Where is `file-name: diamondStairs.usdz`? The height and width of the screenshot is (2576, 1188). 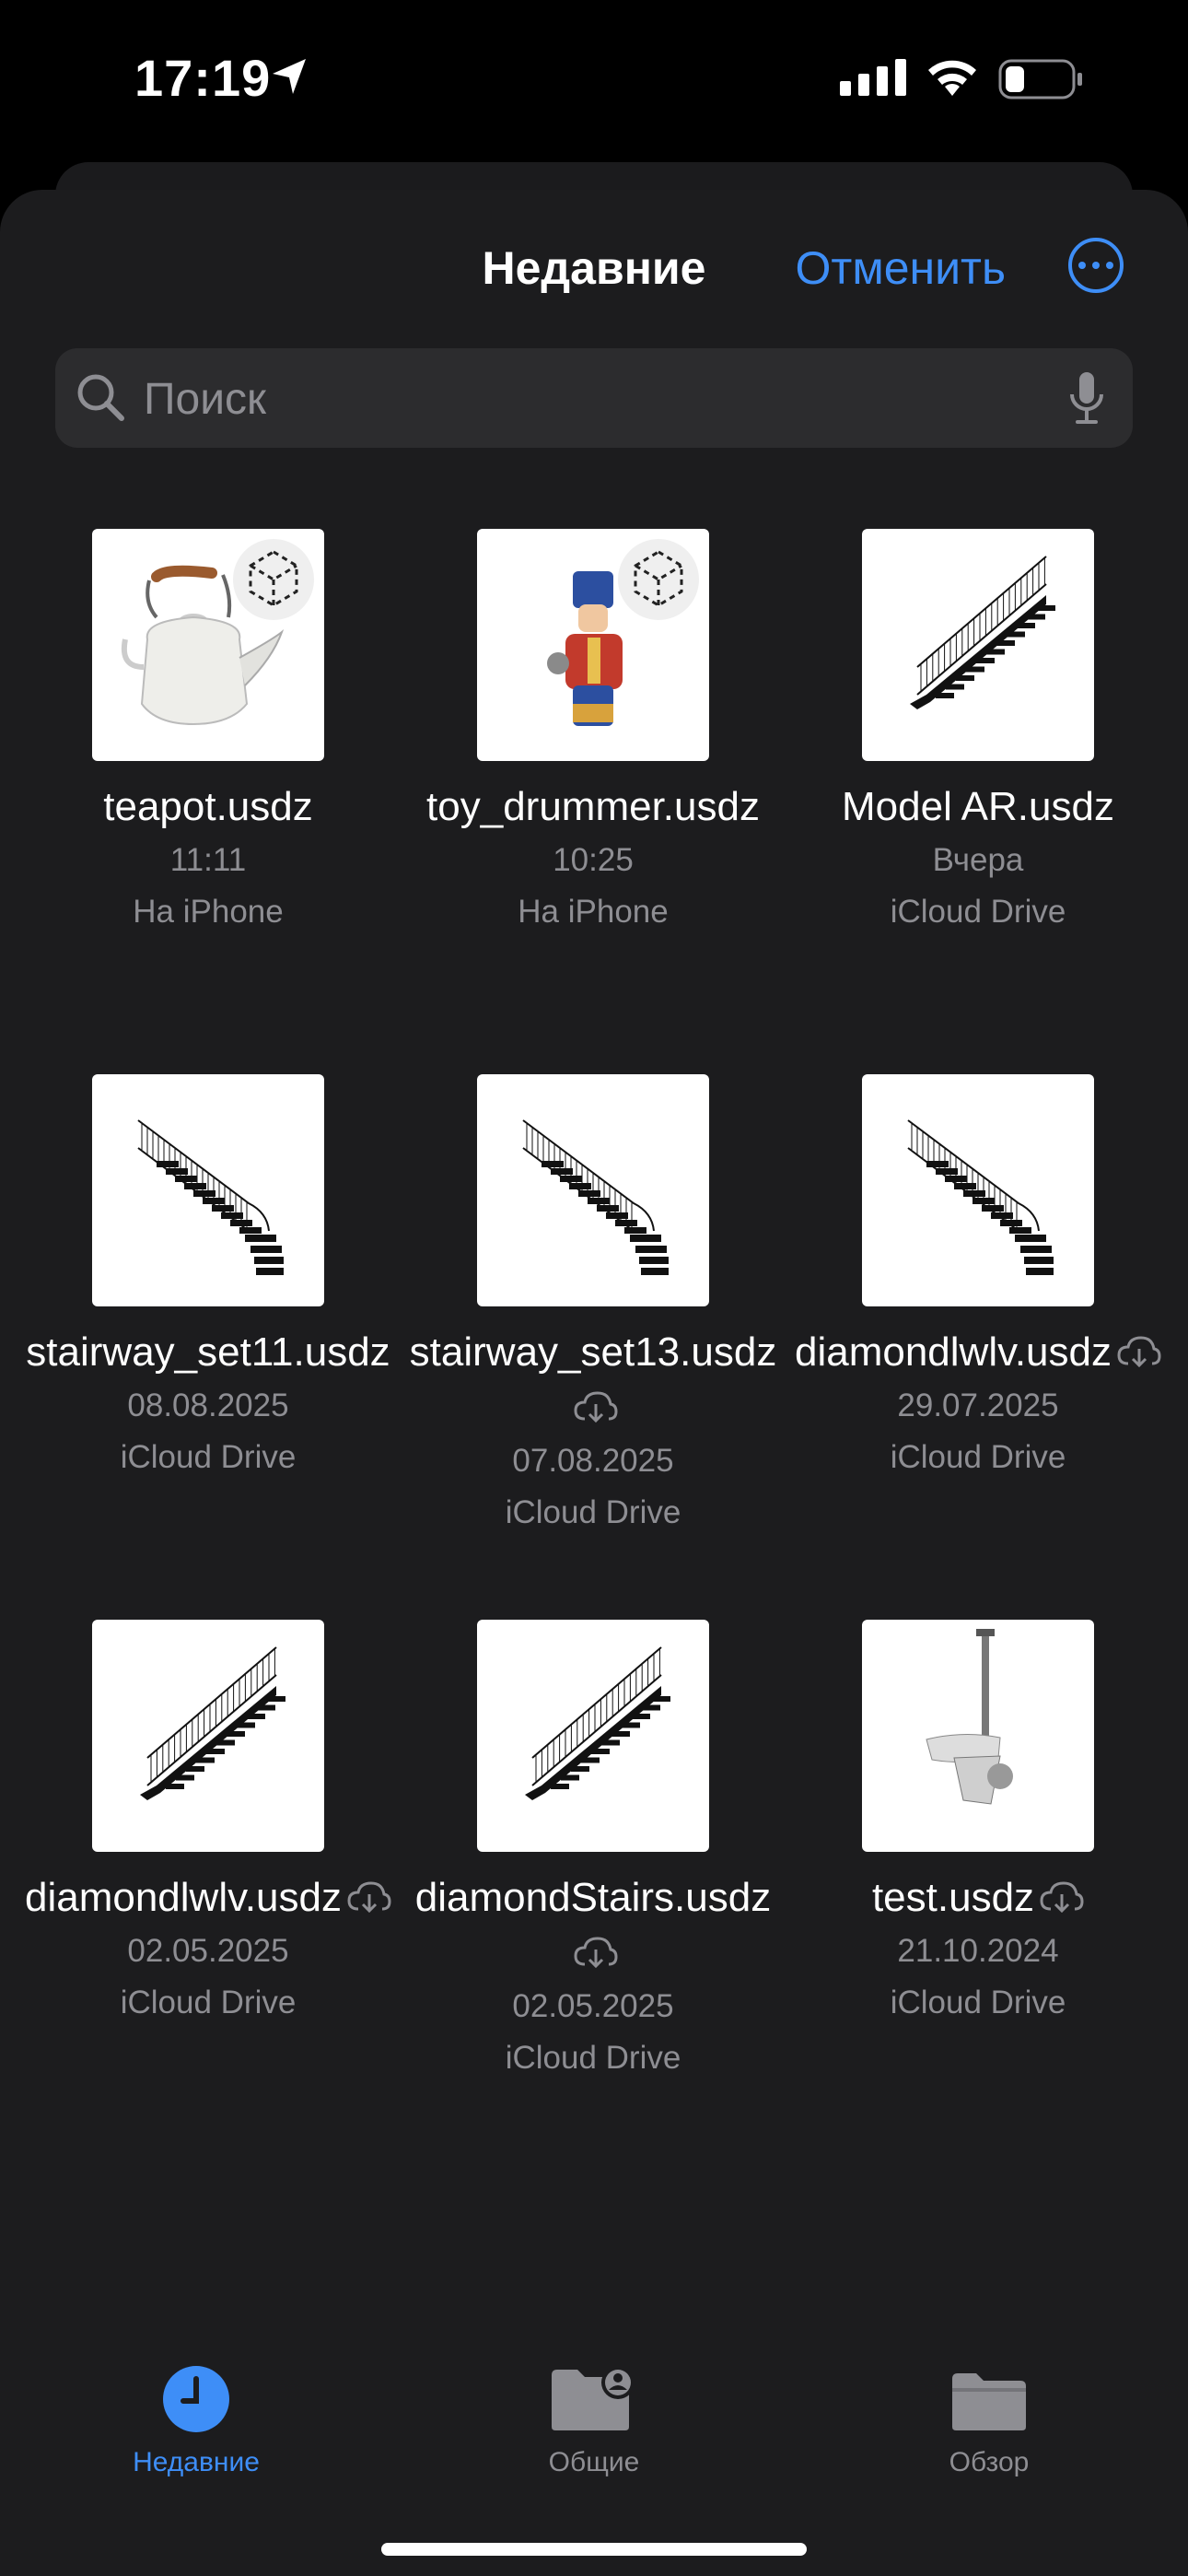 file-name: diamondStairs.usdz is located at coordinates (593, 1926).